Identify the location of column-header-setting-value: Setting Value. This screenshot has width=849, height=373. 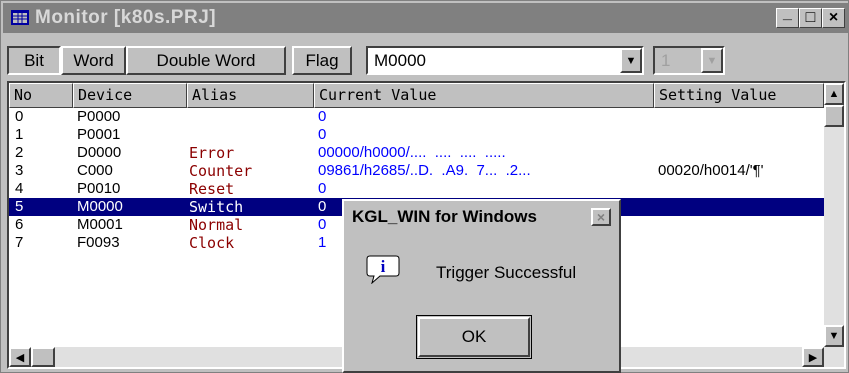
(739, 95).